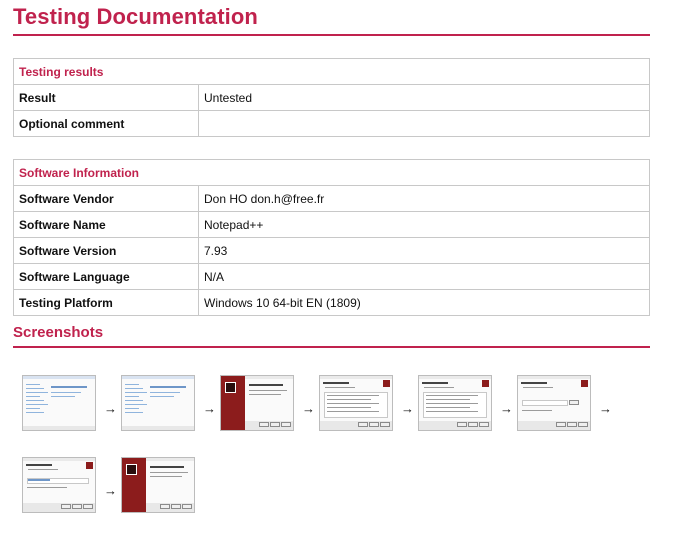  I want to click on software-language-label: Software Language, so click(106, 276).